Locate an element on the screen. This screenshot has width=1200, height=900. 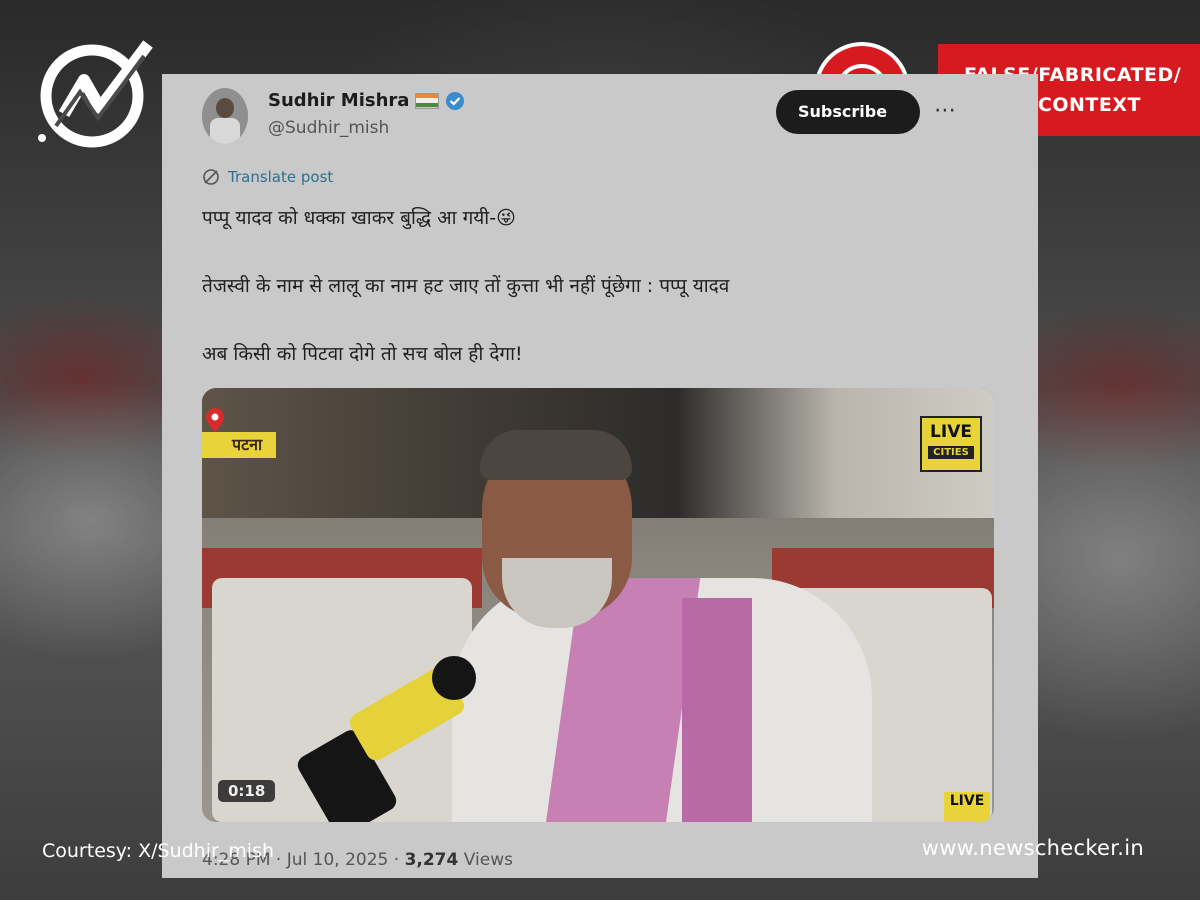
translate-post-label: Translate post is located at coordinates (281, 177).